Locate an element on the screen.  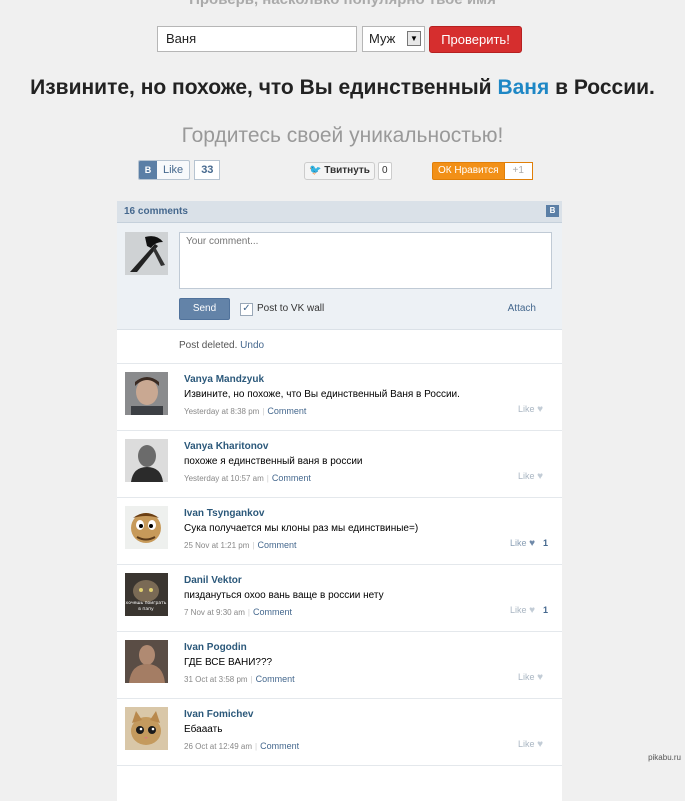
vk-like-widget: B Like 33 is located at coordinates (179, 170).